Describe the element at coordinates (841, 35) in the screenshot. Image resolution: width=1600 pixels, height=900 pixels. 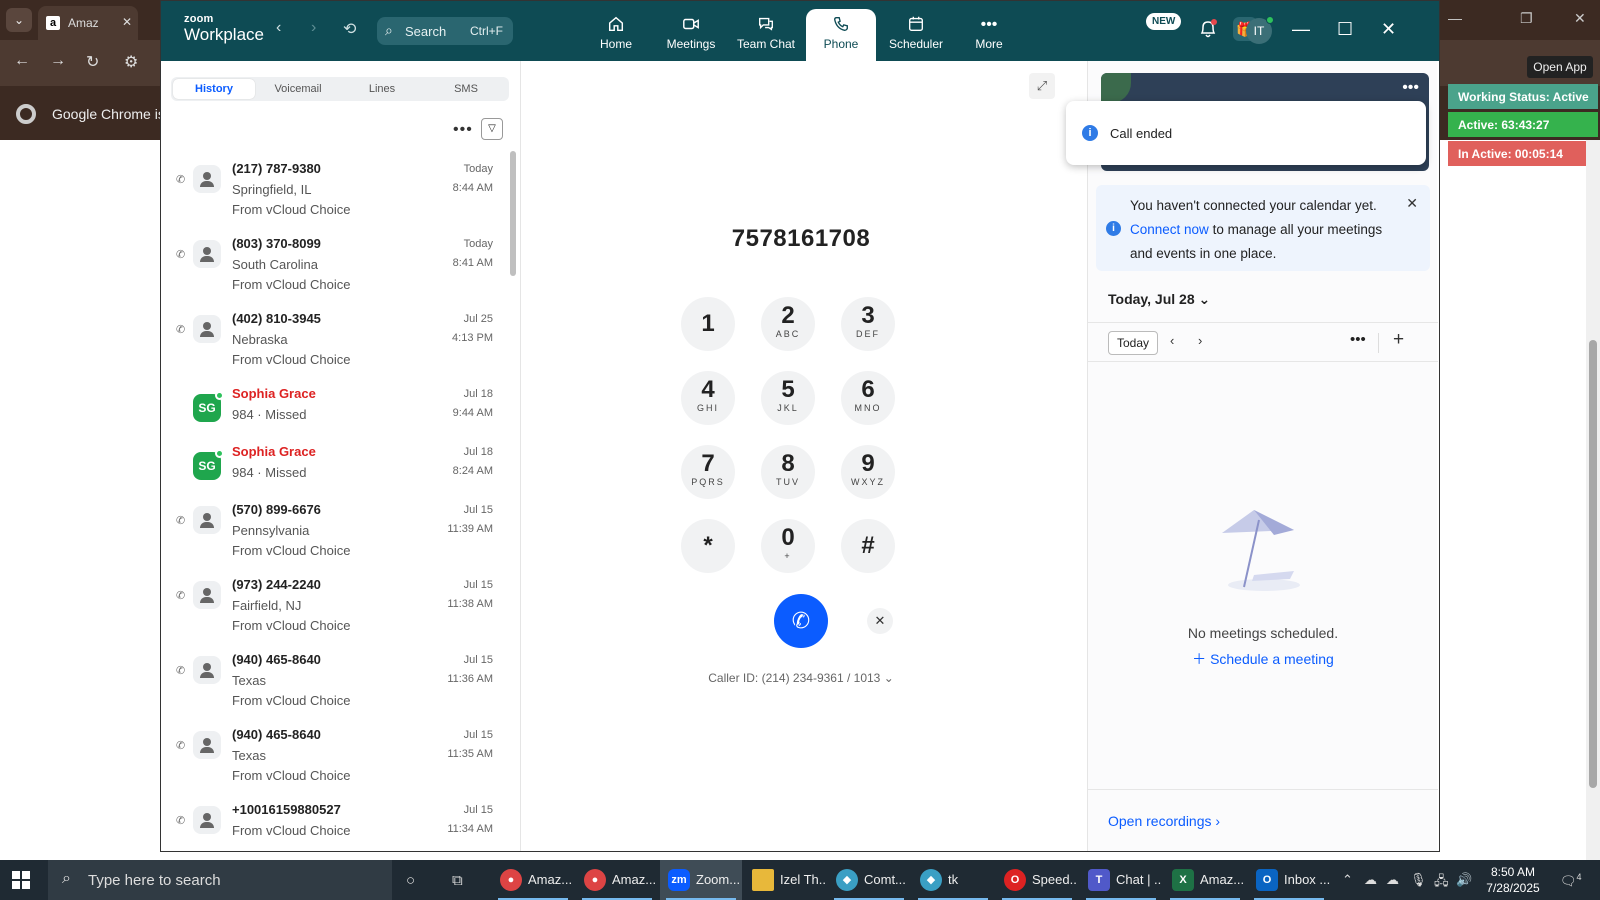
I see `tab-phone: Phone` at that location.